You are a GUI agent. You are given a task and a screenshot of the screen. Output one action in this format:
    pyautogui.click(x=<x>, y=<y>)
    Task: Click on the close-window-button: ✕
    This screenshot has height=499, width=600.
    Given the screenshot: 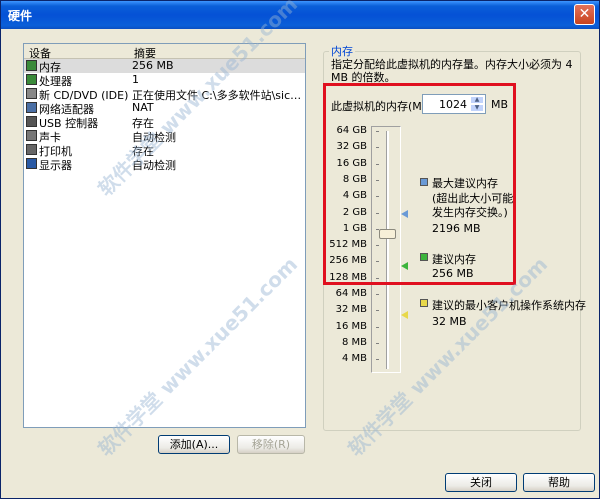 What is the action you would take?
    pyautogui.click(x=584, y=14)
    